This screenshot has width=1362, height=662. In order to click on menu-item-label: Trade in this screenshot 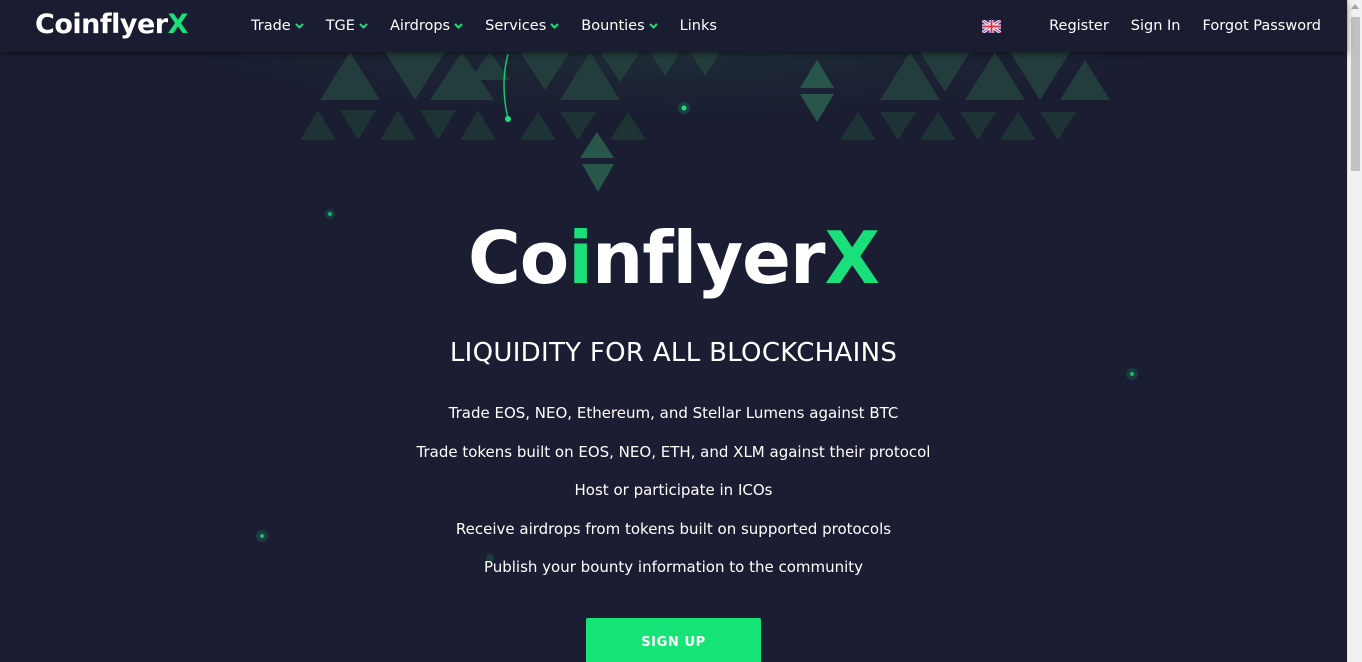, I will do `click(271, 26)`.